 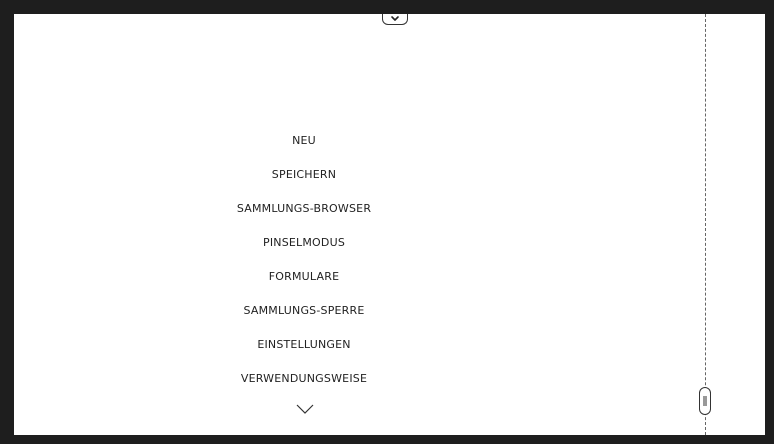 I want to click on menu-item-speichern: SPEICHERN, so click(x=304, y=182).